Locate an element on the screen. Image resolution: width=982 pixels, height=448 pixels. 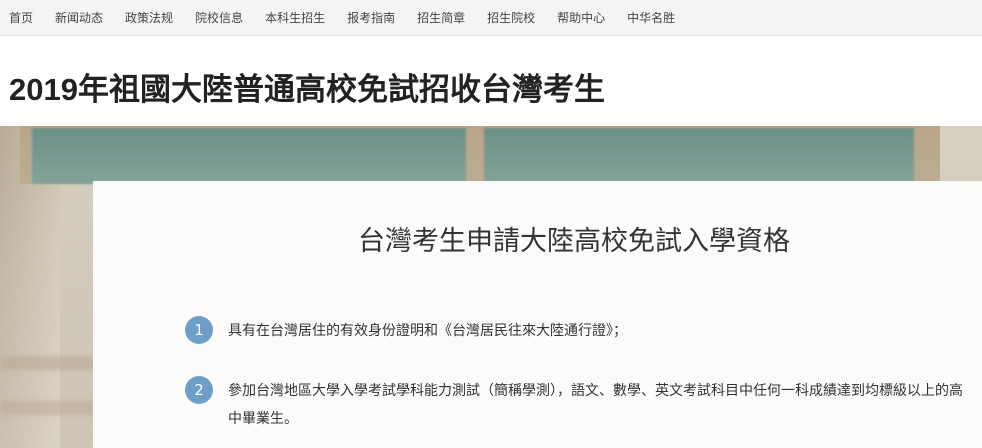
page-title: 2019年祖國大陸普通高校免試招收台灣考生 is located at coordinates (307, 89).